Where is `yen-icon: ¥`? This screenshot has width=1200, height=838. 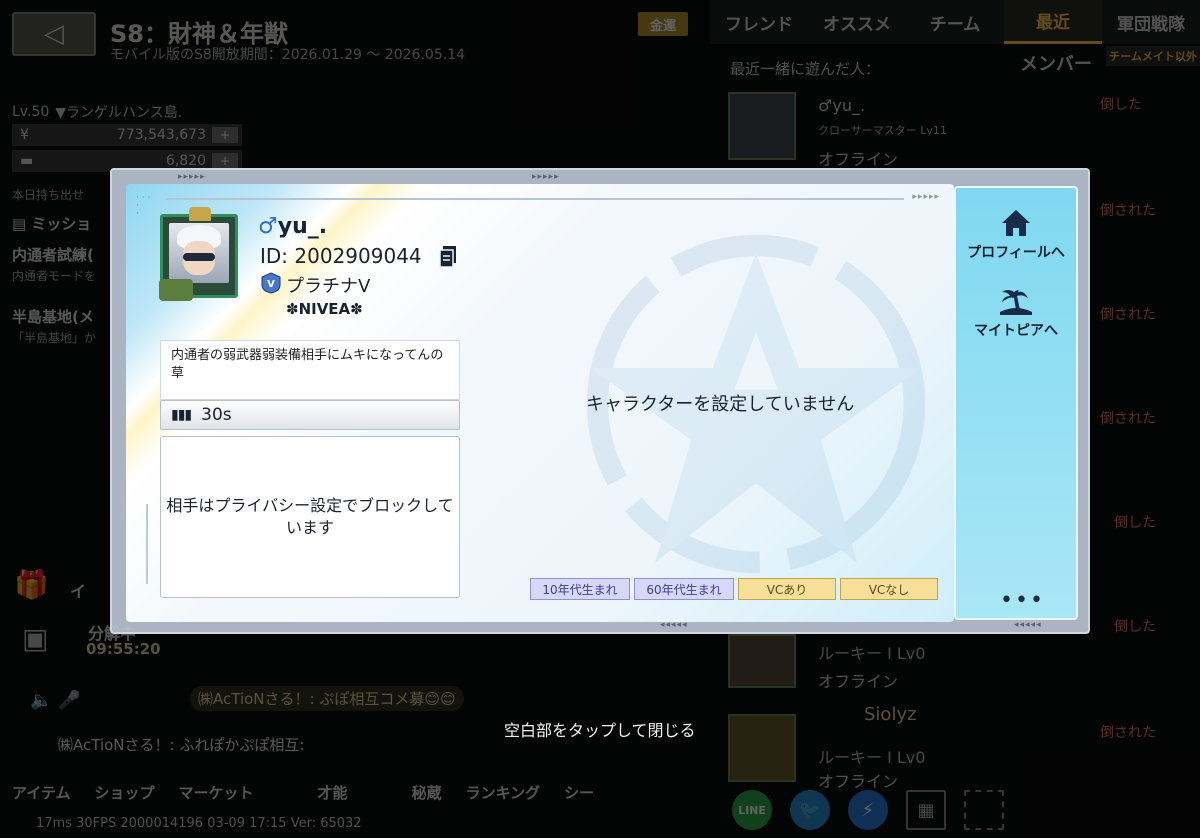
yen-icon: ¥ is located at coordinates (24, 135).